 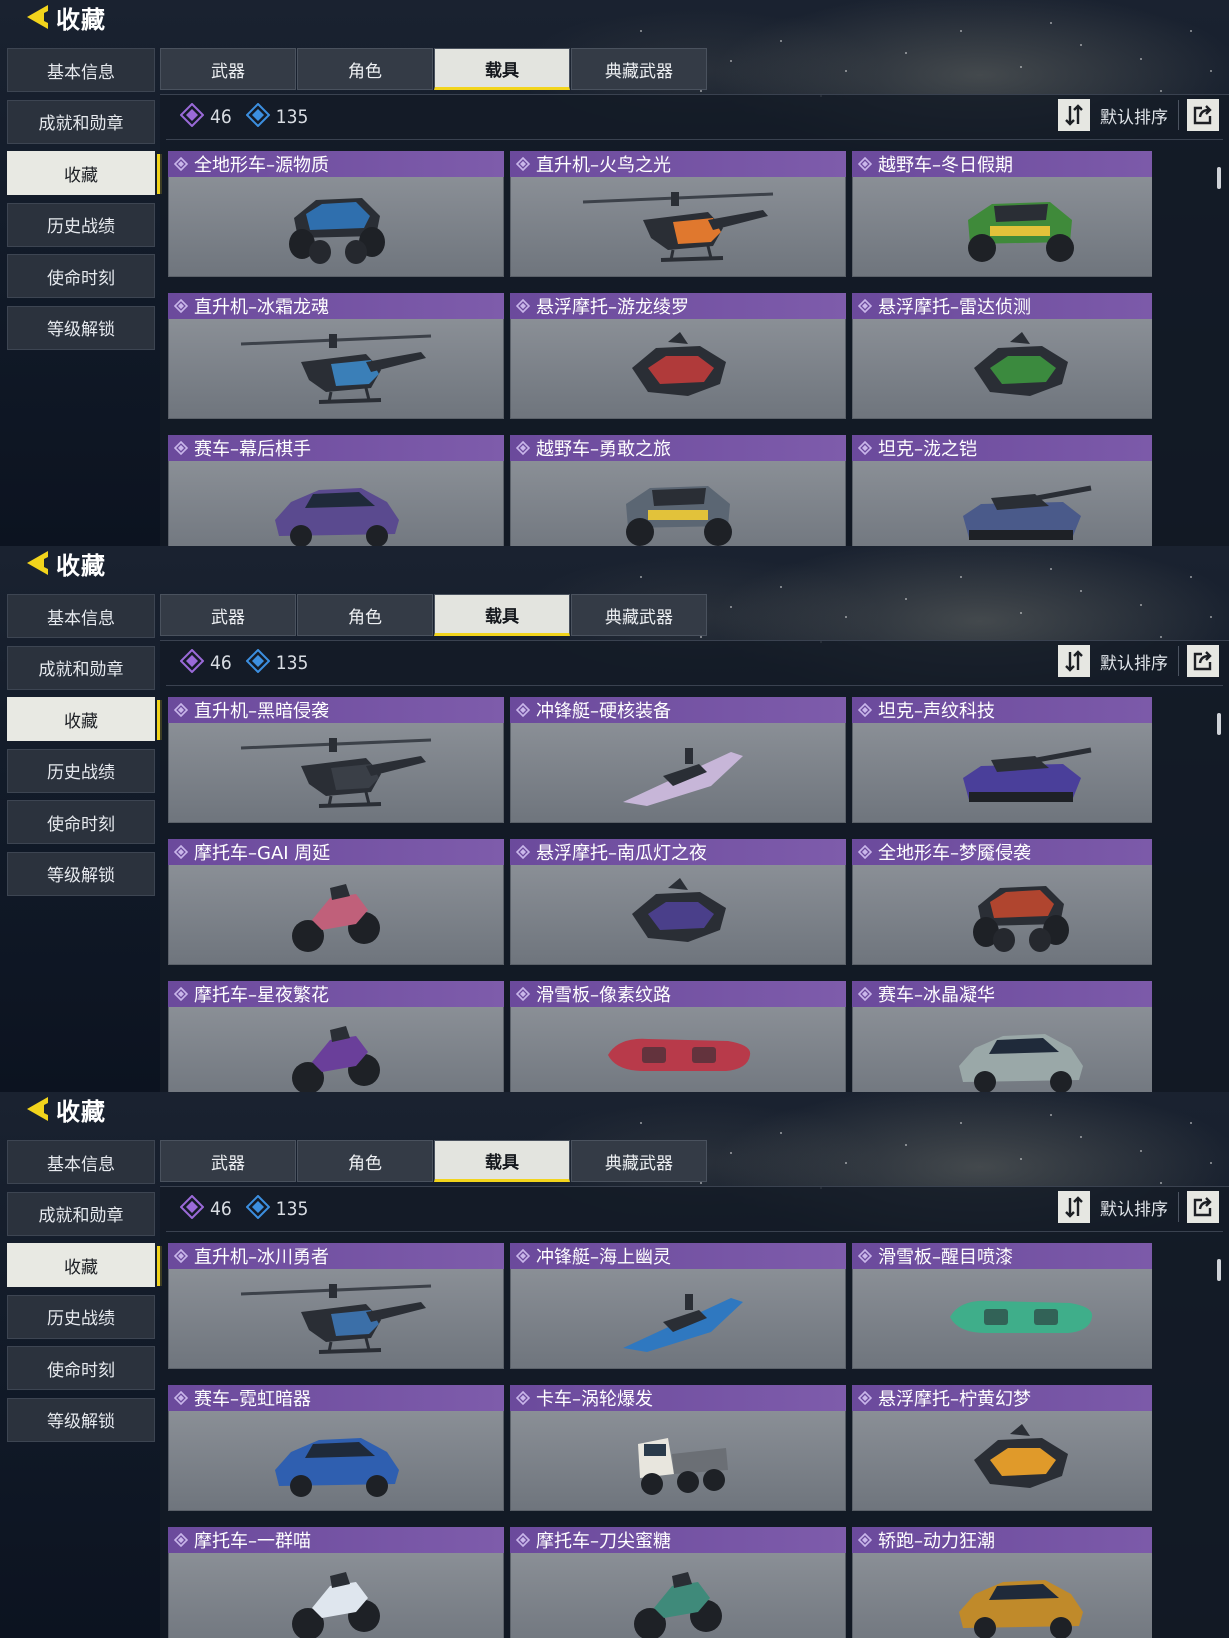 I want to click on vehicle-card: 摩托车–一群喵, so click(x=336, y=1582).